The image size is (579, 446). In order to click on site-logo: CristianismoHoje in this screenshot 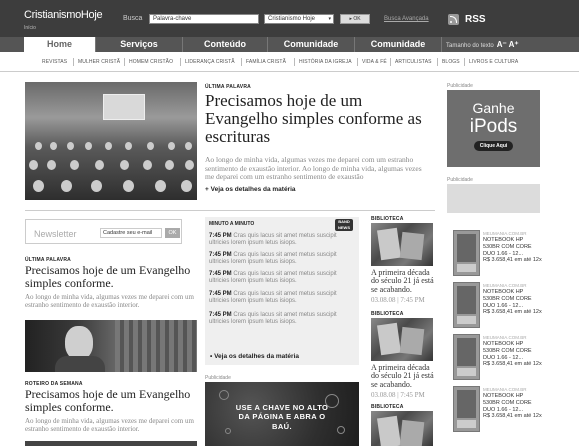, I will do `click(63, 15)`.